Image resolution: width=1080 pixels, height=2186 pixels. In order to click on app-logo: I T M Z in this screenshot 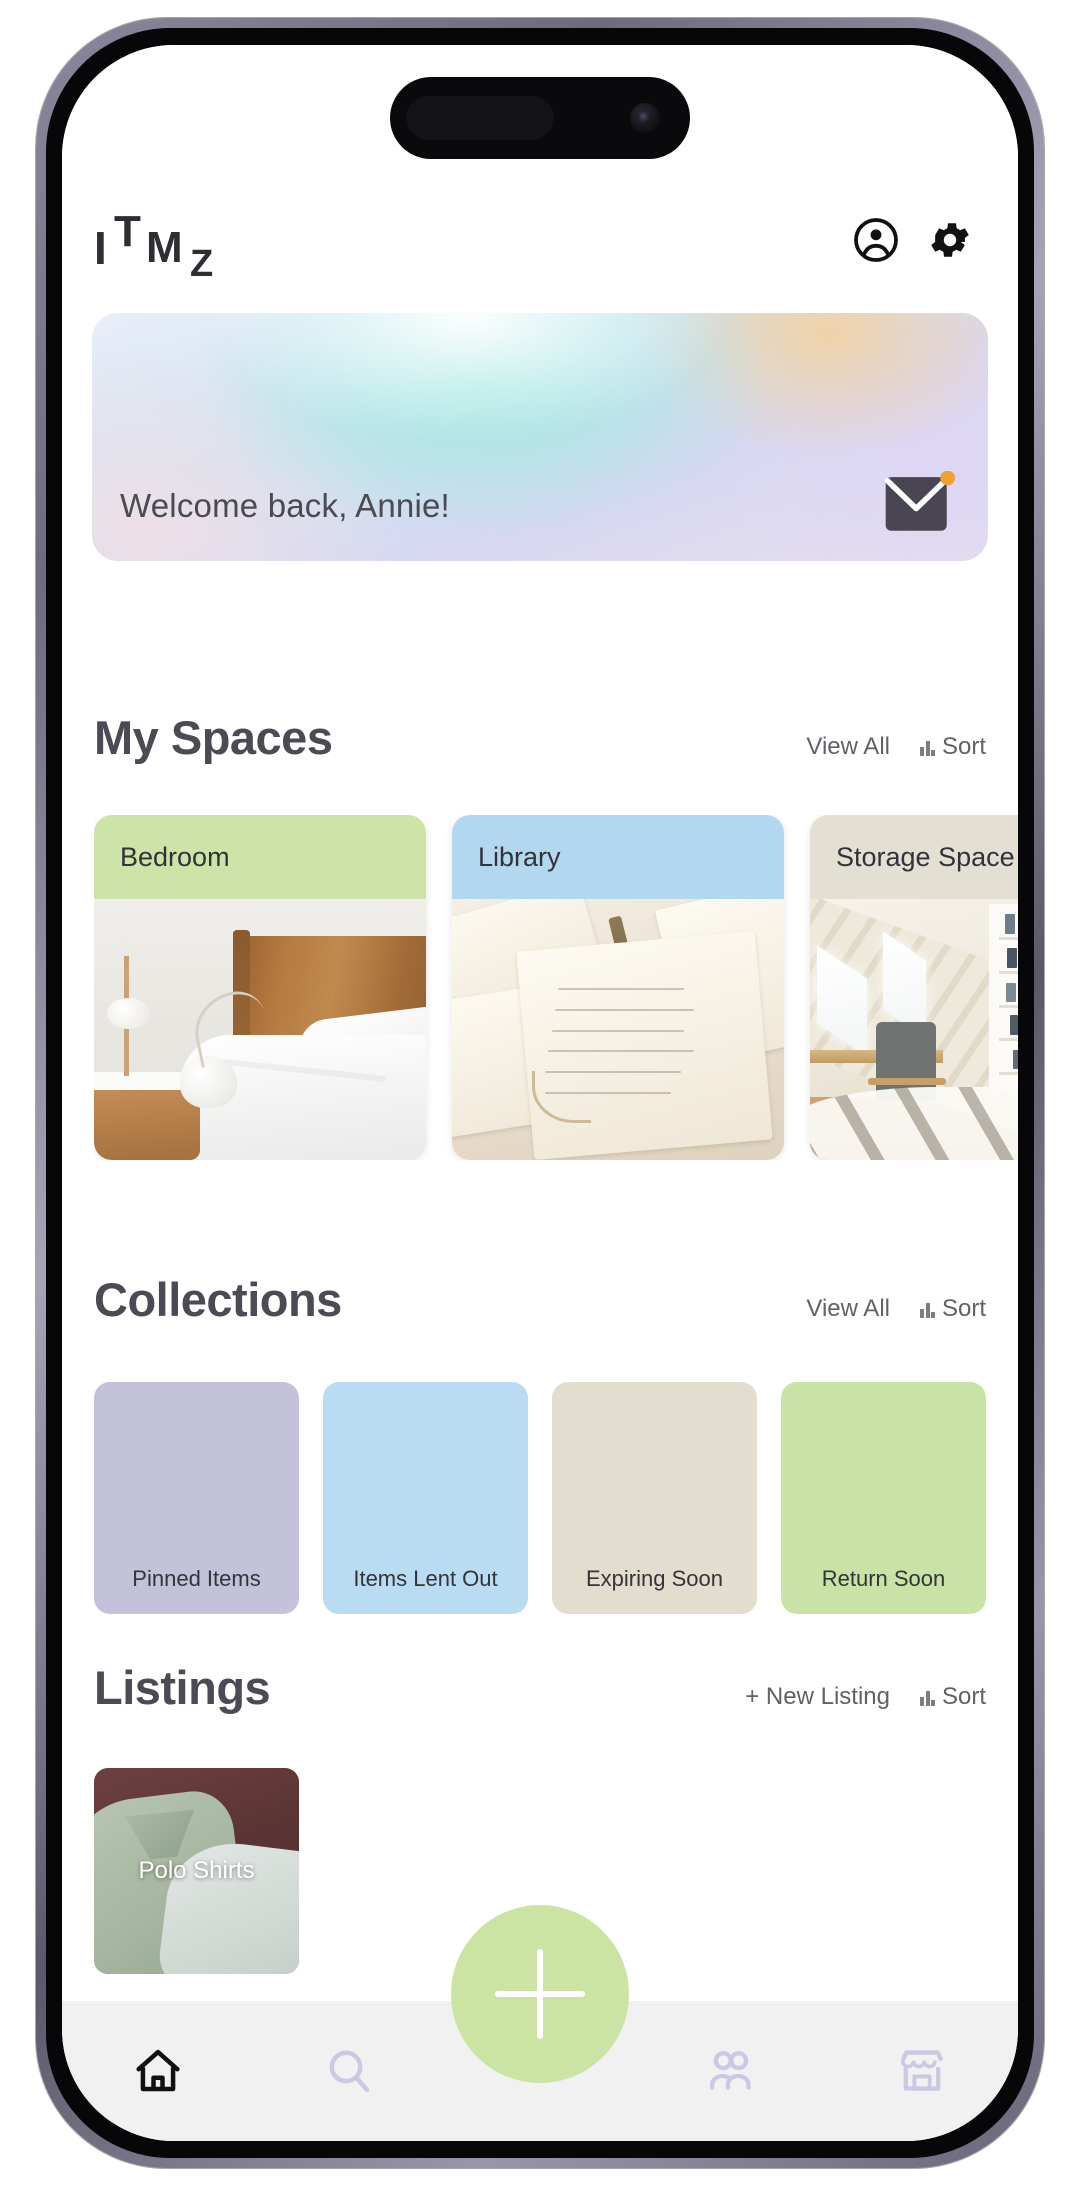, I will do `click(169, 244)`.